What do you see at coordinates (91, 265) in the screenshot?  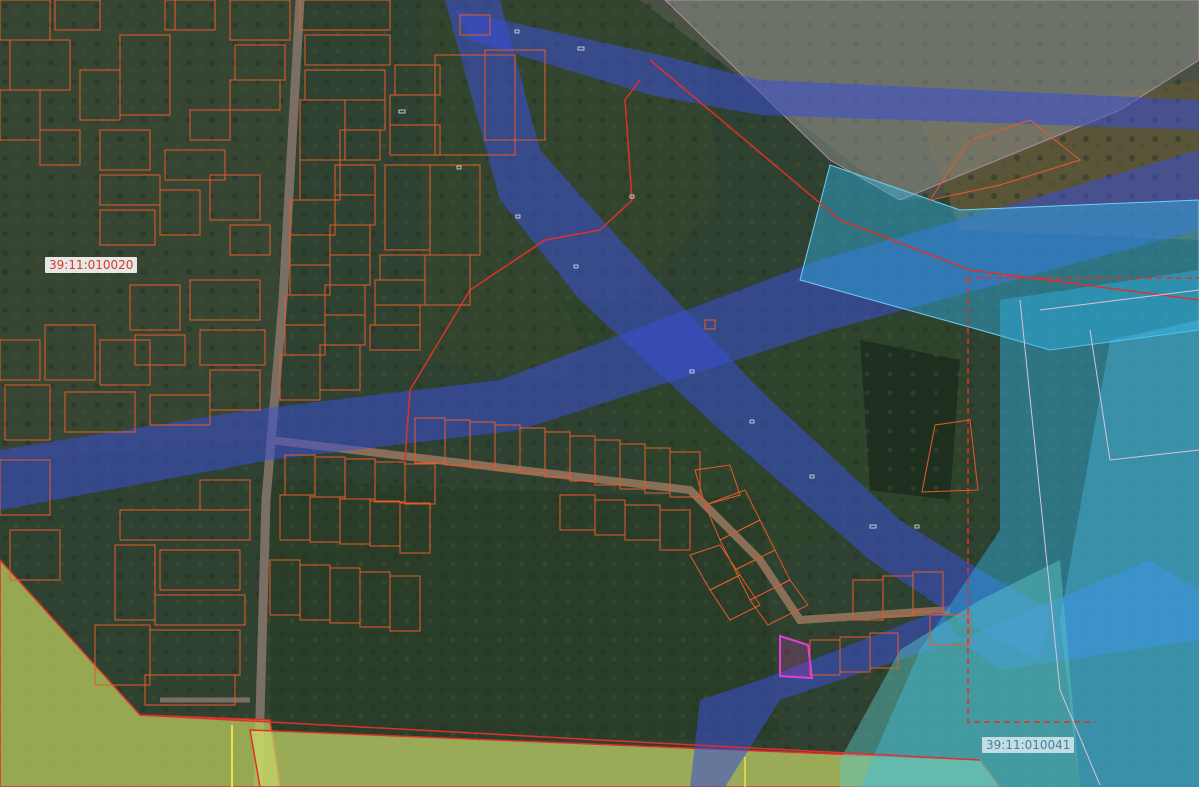 I see `cadastral-quarter-label-west: 39:11:010020` at bounding box center [91, 265].